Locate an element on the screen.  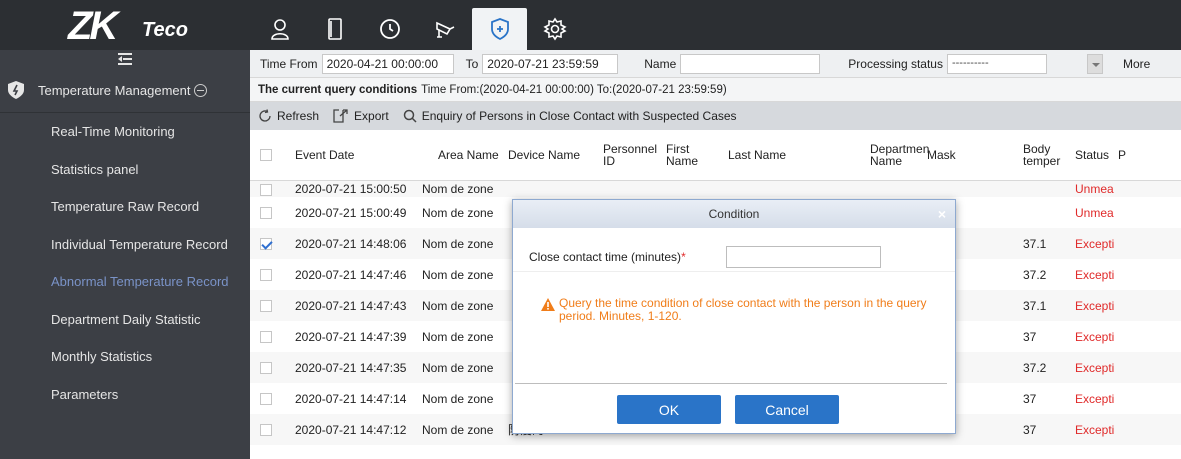
chevron-down-icon is located at coordinates (1094, 63).